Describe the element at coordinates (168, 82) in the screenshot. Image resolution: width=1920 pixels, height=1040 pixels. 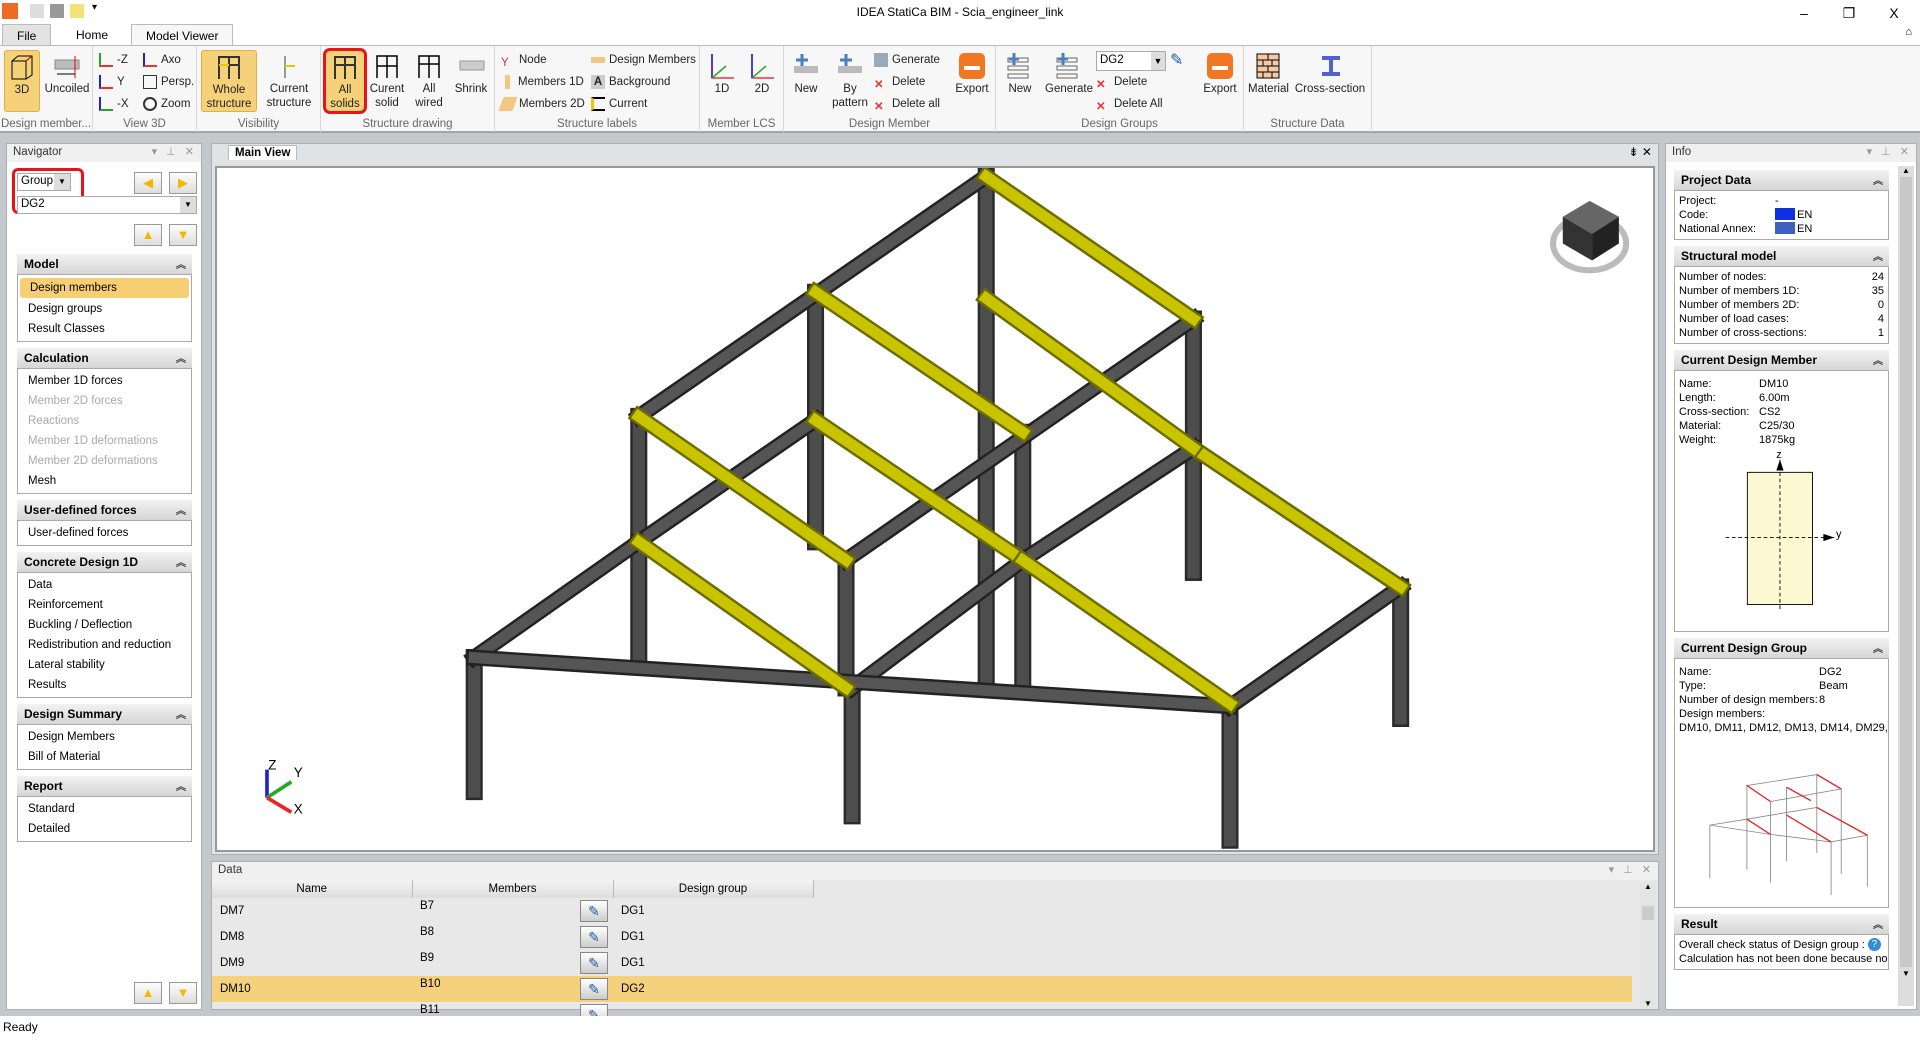
I see `perspective-button: Persp.` at that location.